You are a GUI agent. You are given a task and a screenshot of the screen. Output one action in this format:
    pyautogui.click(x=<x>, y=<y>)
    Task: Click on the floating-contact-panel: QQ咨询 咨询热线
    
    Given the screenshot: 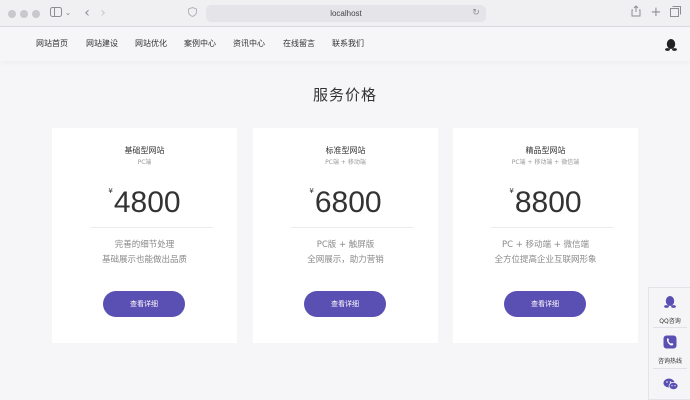 What is the action you would take?
    pyautogui.click(x=669, y=343)
    